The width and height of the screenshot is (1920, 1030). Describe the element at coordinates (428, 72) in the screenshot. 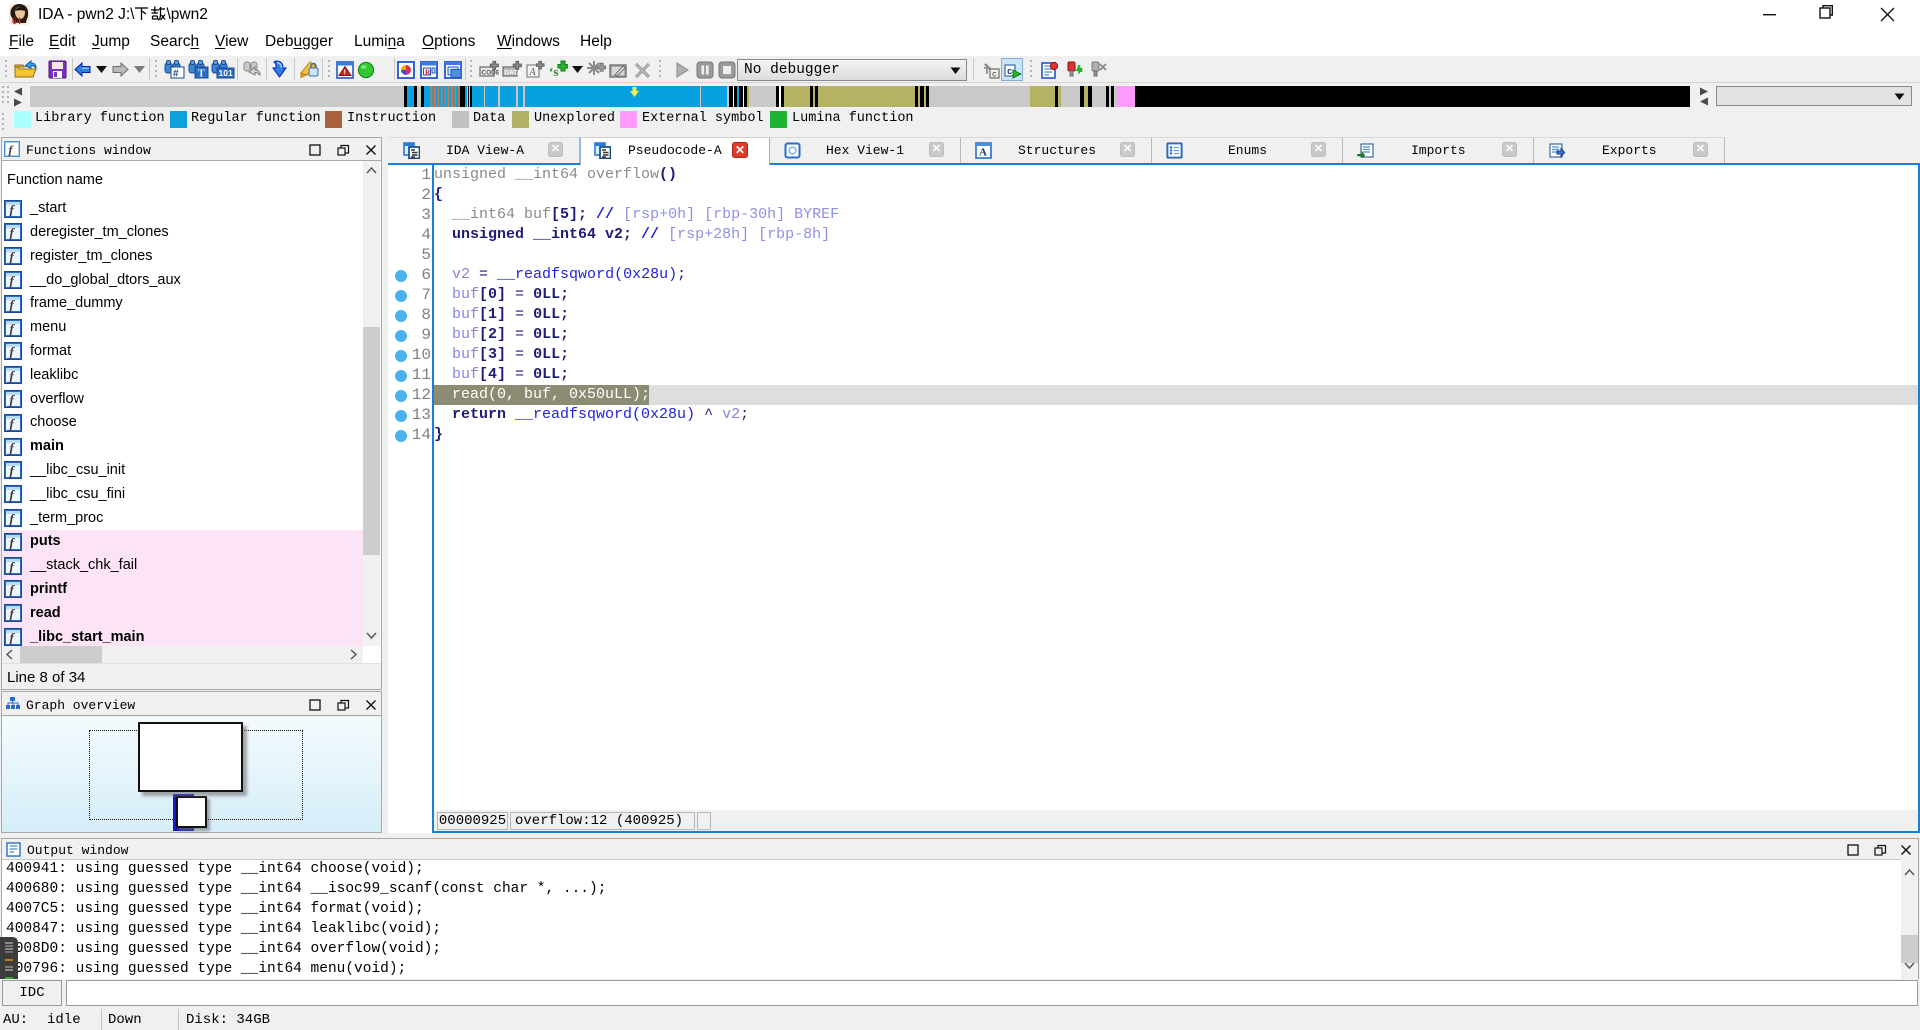

I see `svg-text: R` at that location.